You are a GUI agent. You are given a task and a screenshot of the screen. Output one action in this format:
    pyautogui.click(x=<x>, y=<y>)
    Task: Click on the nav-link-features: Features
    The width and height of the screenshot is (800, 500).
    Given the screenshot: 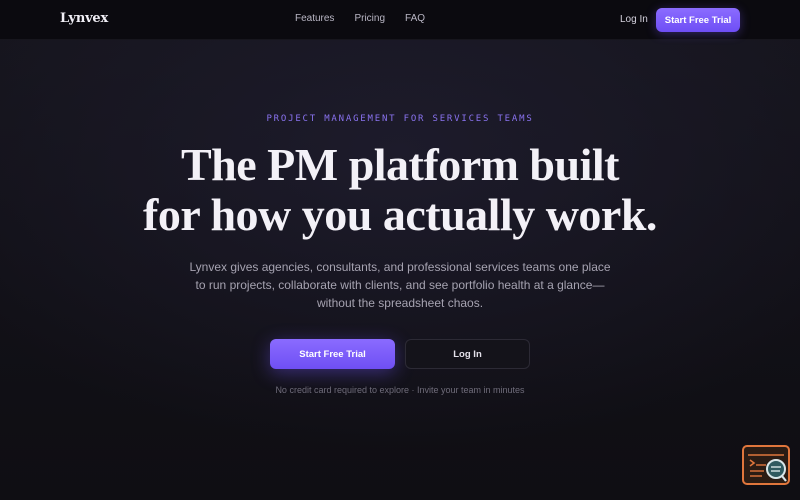 What is the action you would take?
    pyautogui.click(x=314, y=18)
    